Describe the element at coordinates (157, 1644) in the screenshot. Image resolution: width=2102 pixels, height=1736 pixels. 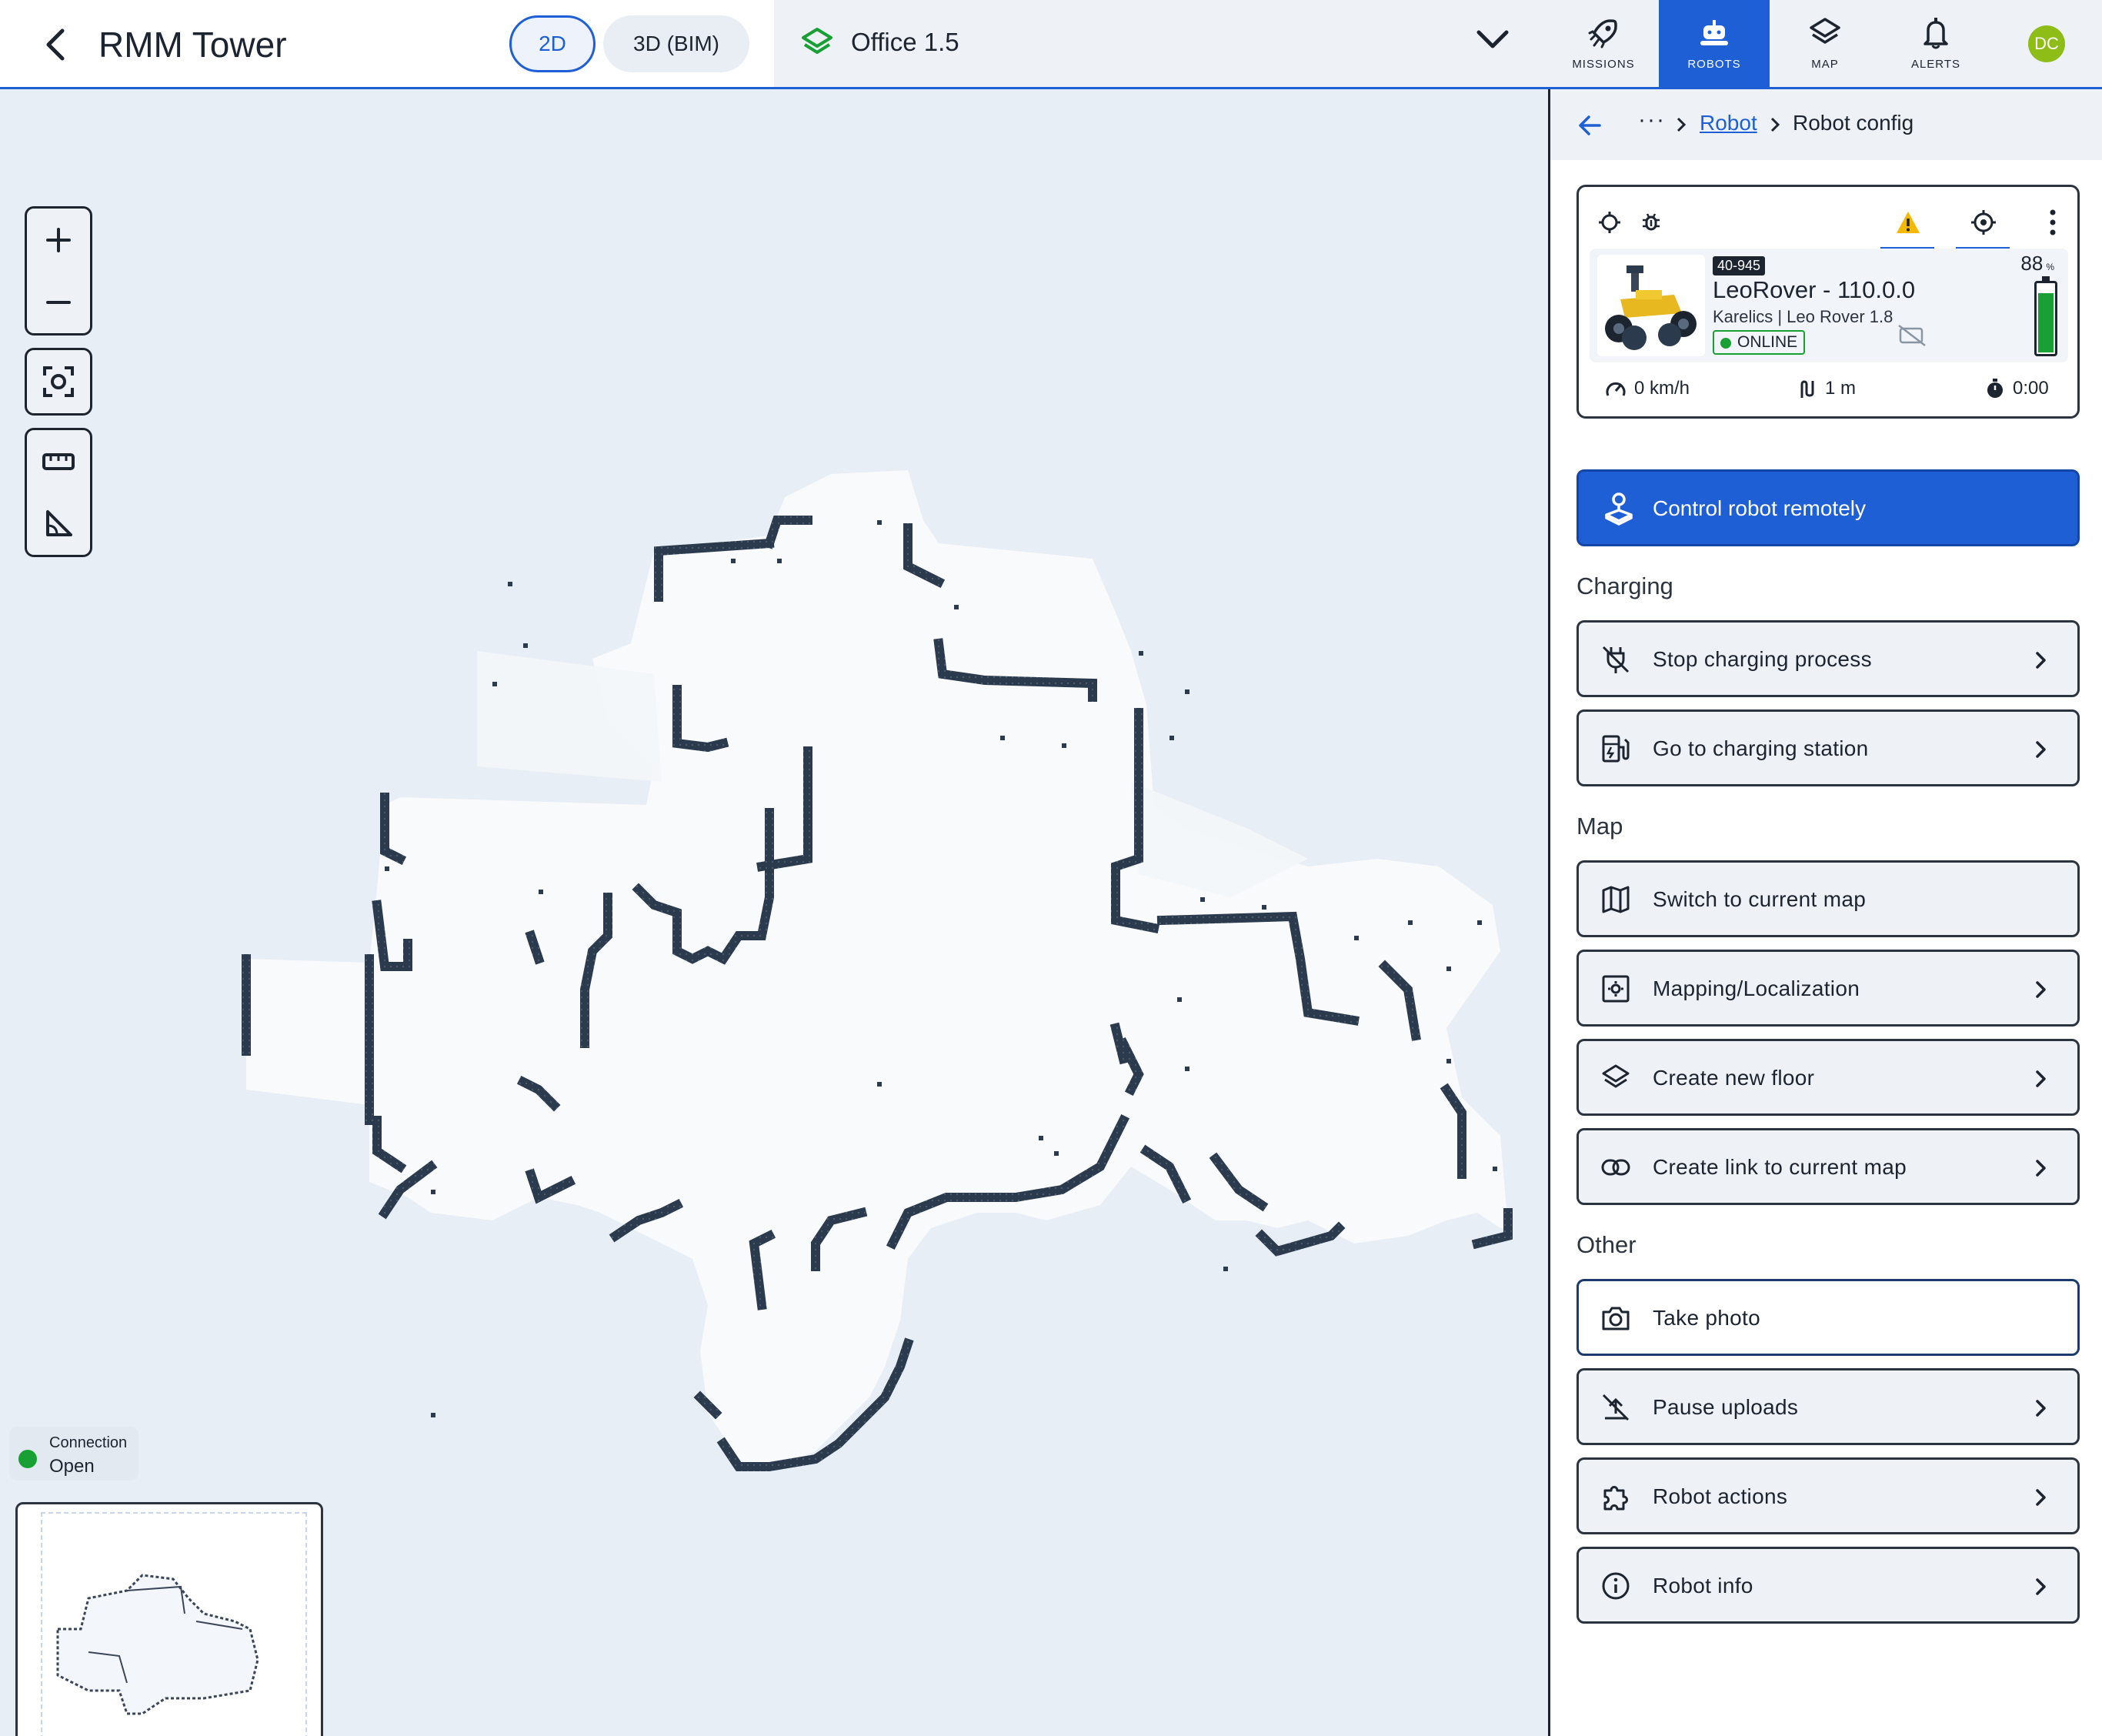
I see `minimap-thumbnail` at that location.